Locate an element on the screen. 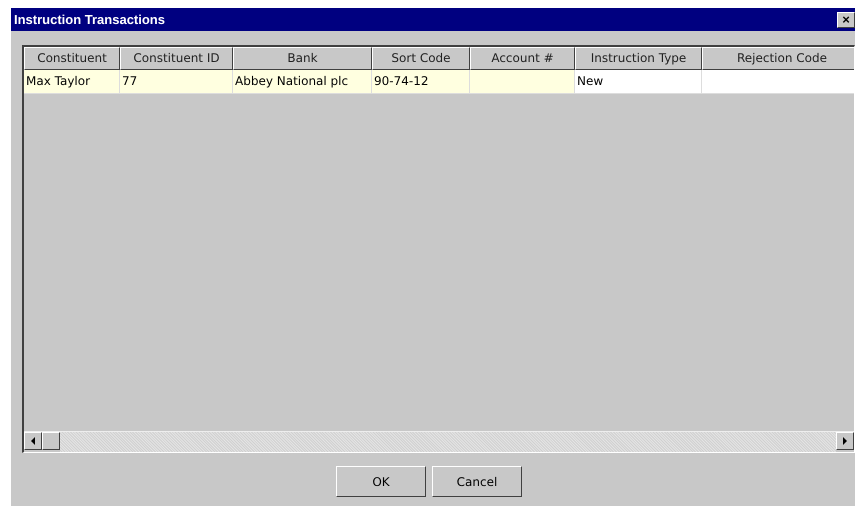 The height and width of the screenshot is (514, 855). column-header: Account # is located at coordinates (522, 58).